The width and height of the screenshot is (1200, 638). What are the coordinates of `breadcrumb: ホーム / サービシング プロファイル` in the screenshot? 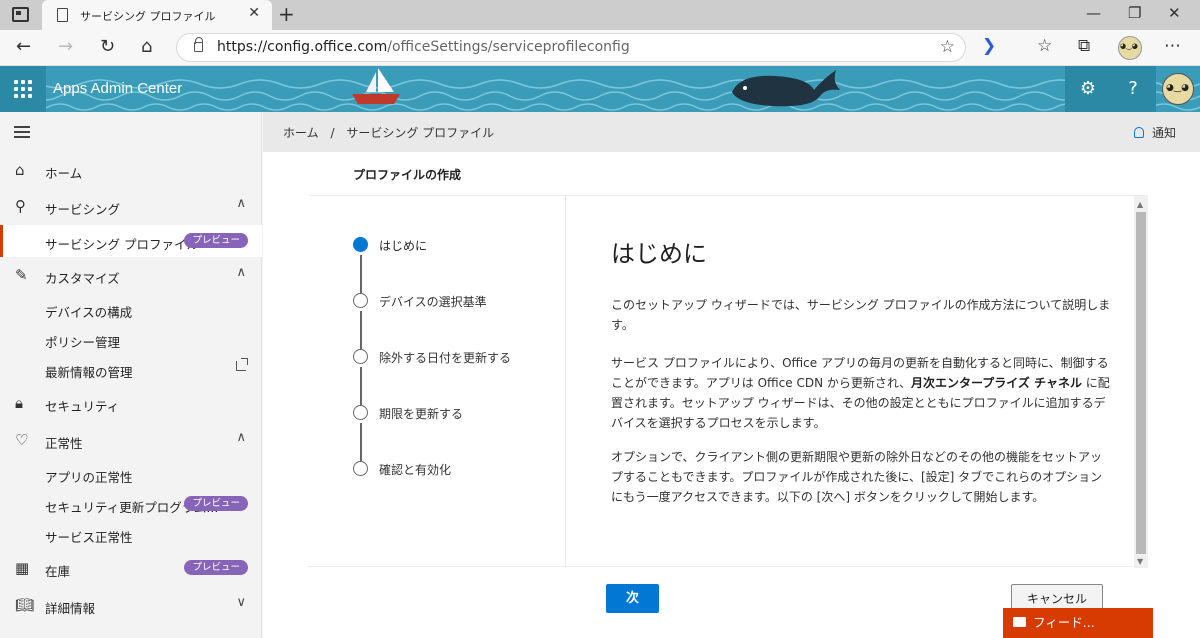 It's located at (388, 132).